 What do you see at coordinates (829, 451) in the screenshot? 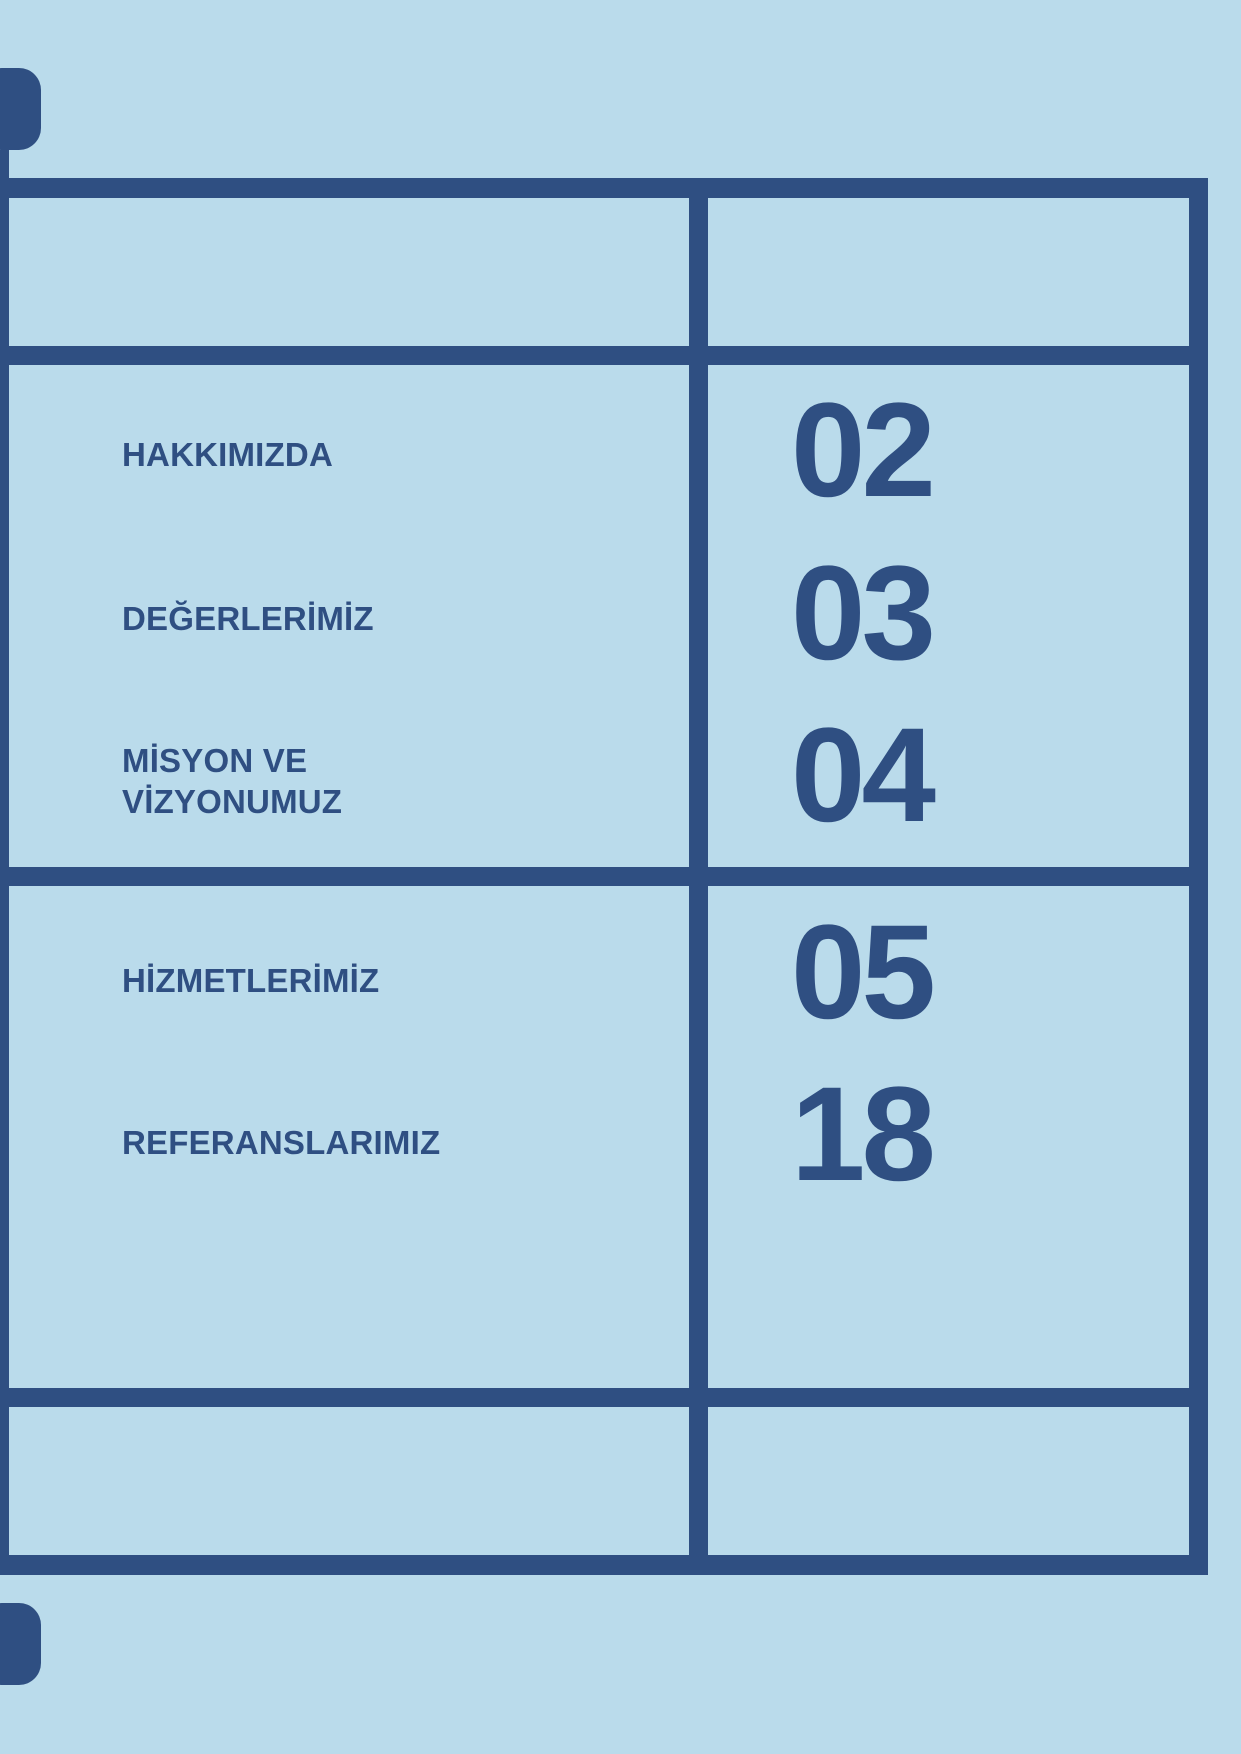
I see `contents-item-page-number: 02` at bounding box center [829, 451].